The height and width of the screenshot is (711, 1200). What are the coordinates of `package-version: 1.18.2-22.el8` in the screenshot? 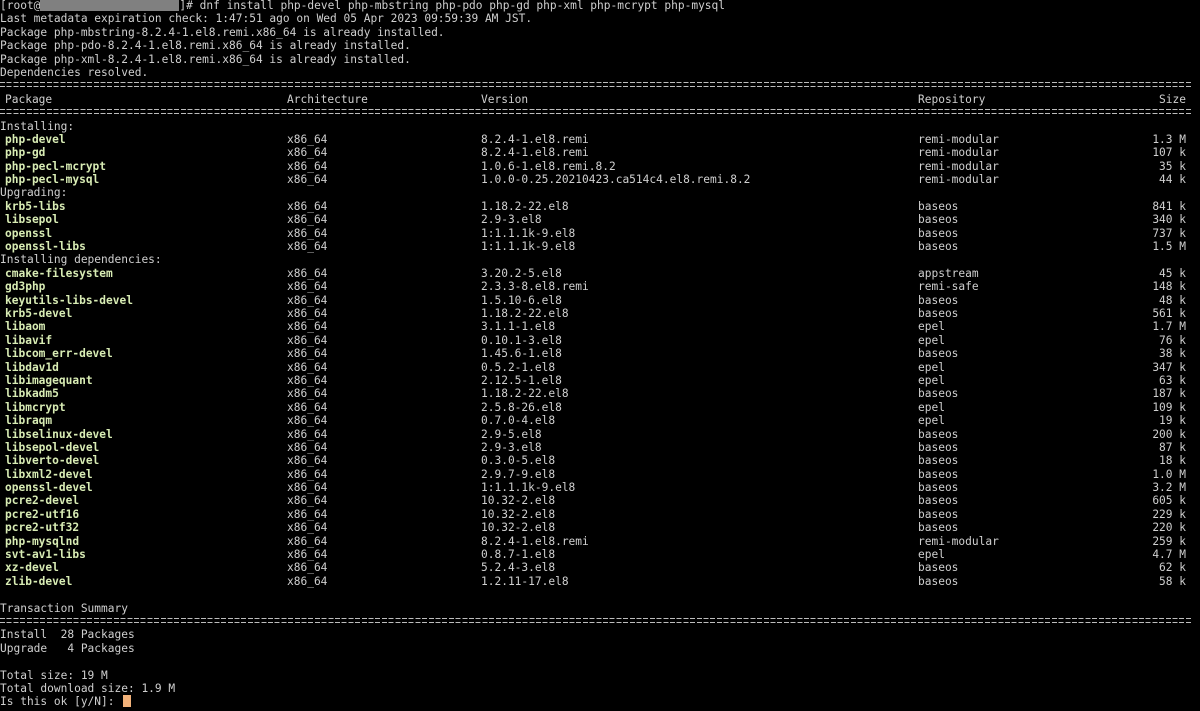 It's located at (525, 206).